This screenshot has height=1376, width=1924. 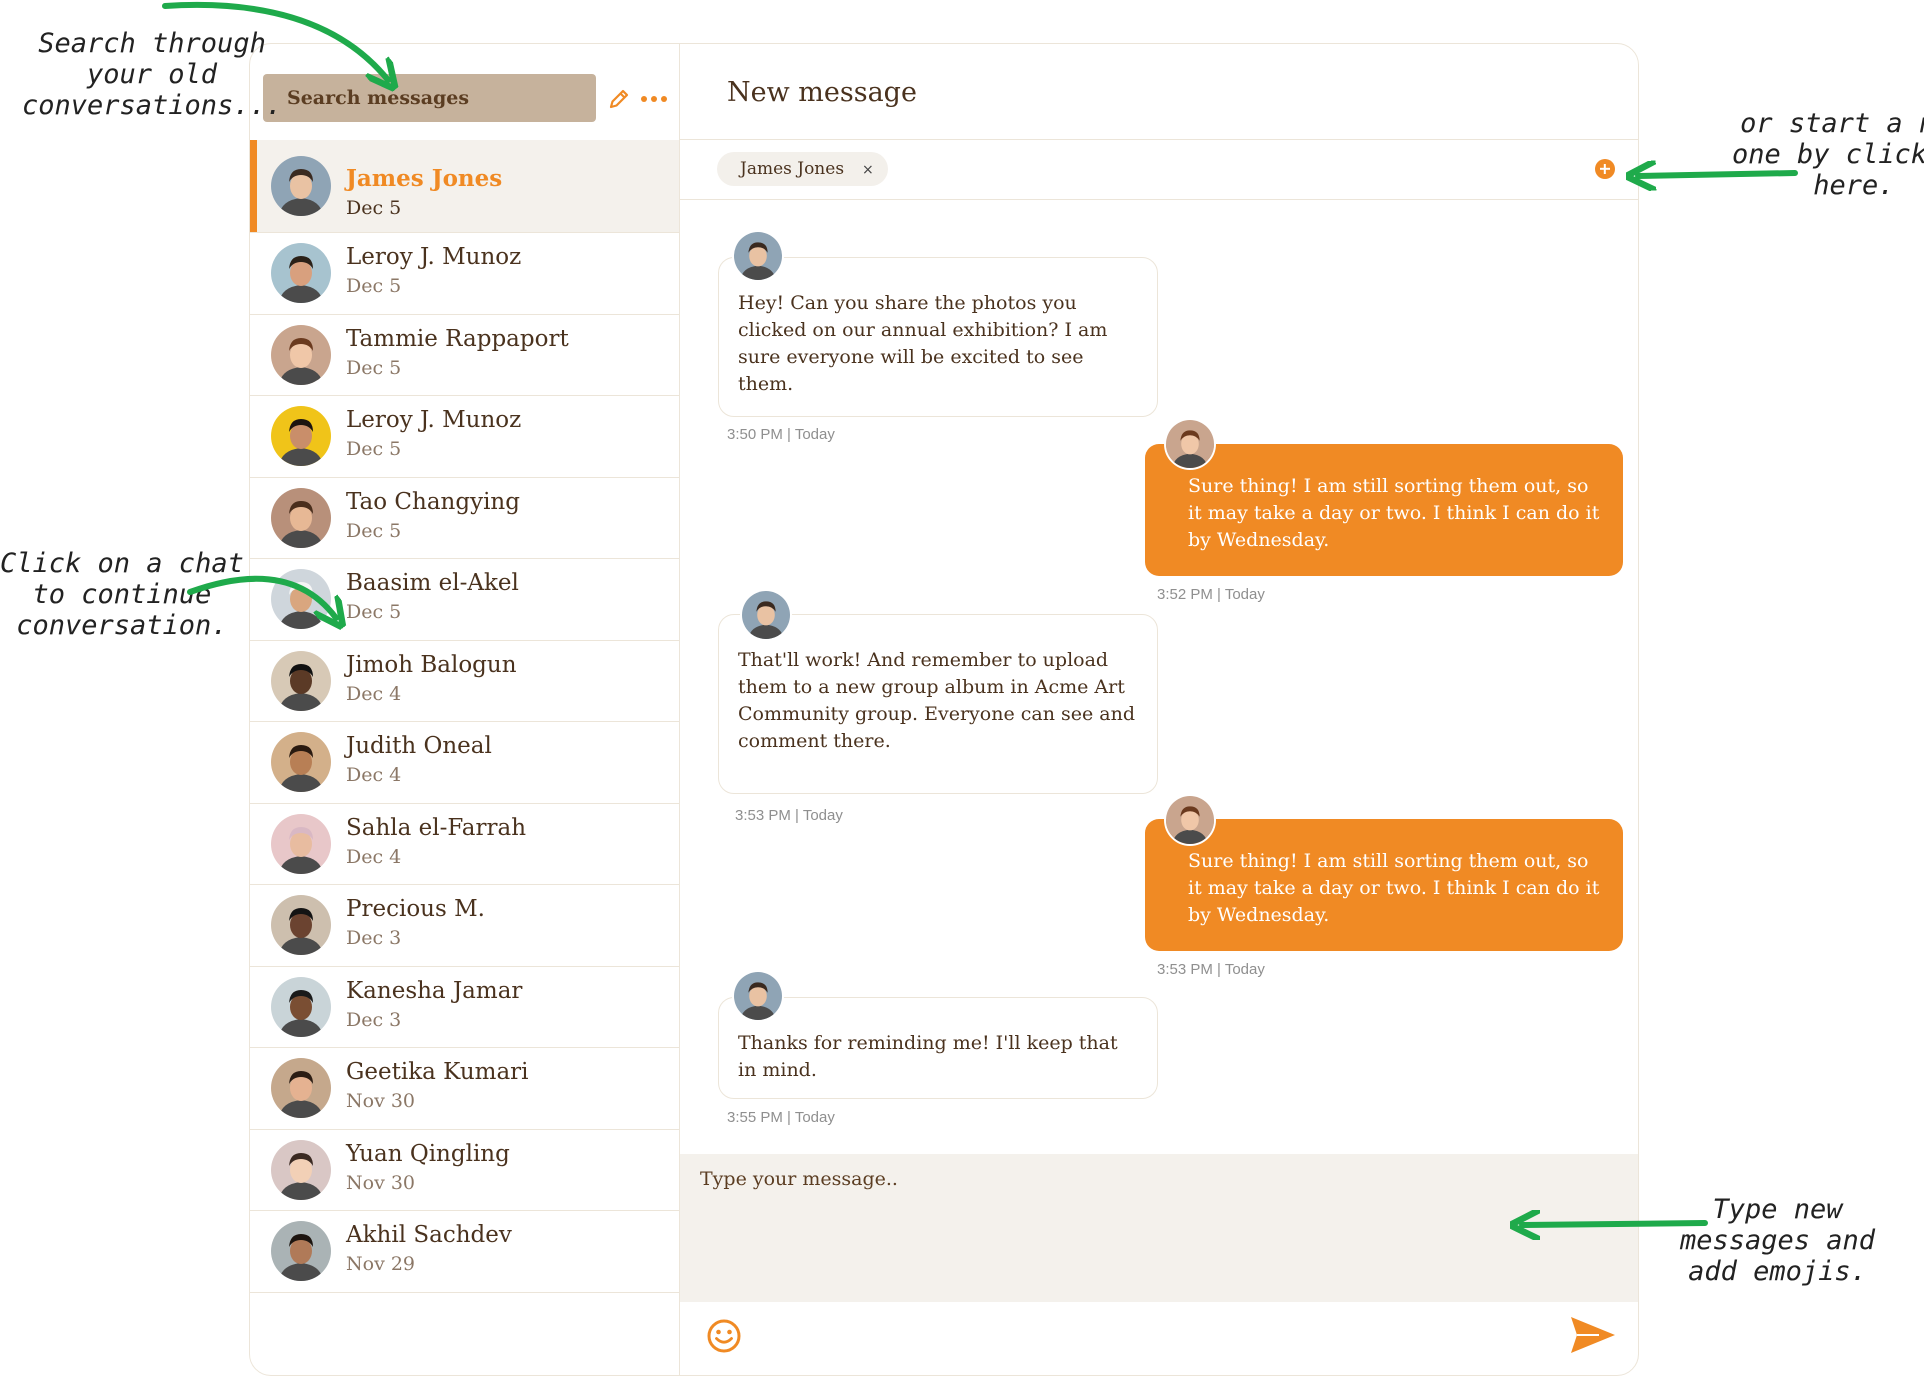 I want to click on message-timestamp: 3:50 PM | Today, so click(x=781, y=434).